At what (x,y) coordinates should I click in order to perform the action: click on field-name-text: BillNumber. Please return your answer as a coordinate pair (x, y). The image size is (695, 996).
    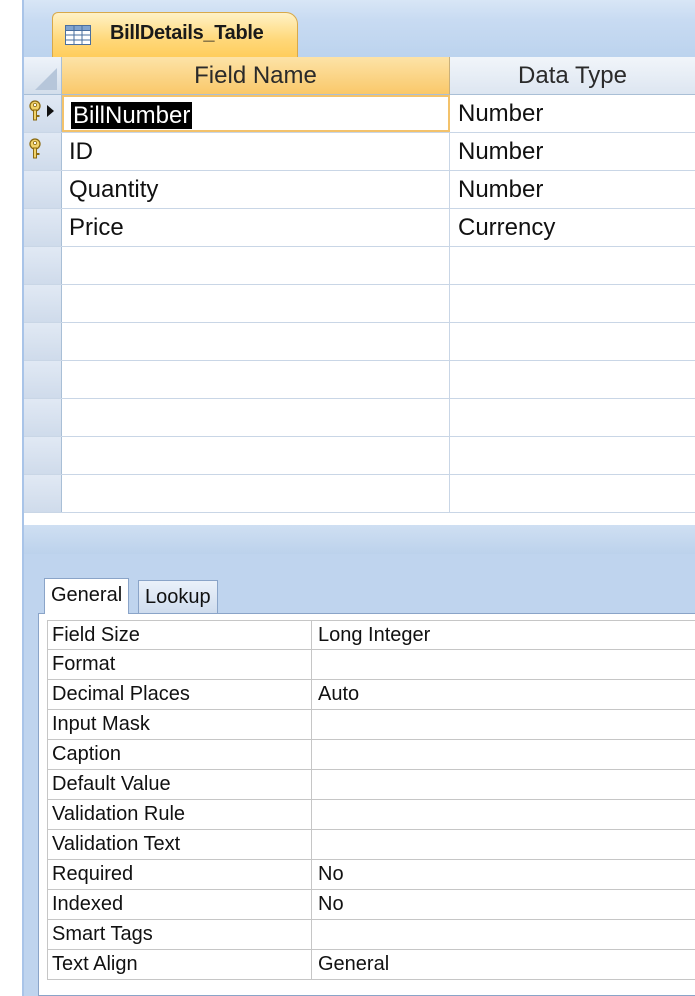
    Looking at the image, I should click on (132, 115).